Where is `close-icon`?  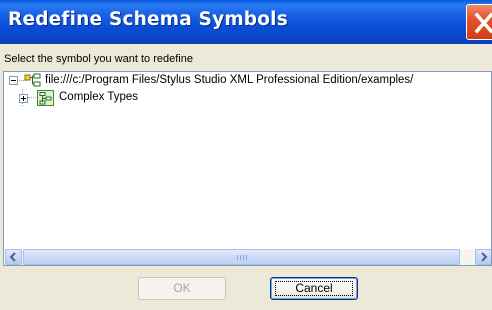 close-icon is located at coordinates (483, 23).